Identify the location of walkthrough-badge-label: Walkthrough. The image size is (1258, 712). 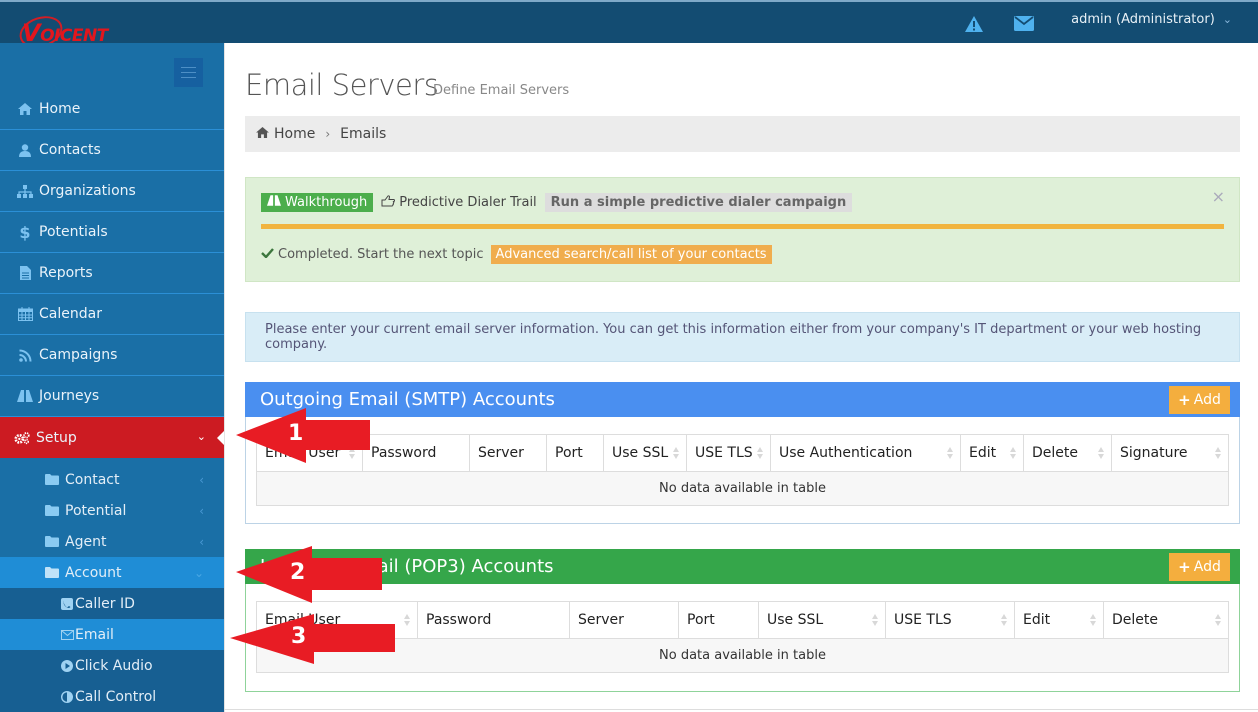
(326, 202).